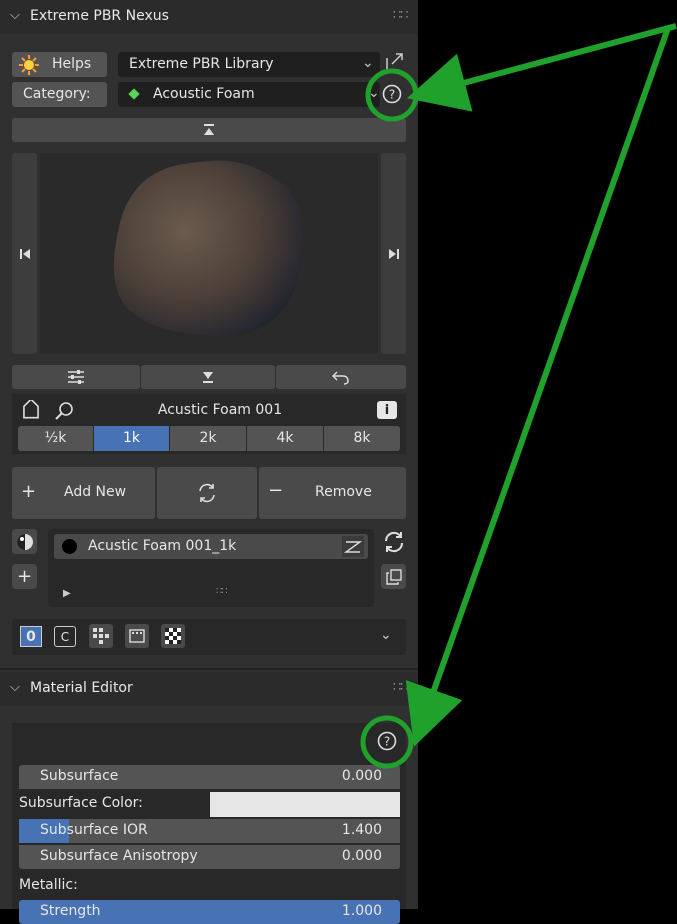  Describe the element at coordinates (387, 742) in the screenshot. I see `highlight-circle-bottom` at that location.